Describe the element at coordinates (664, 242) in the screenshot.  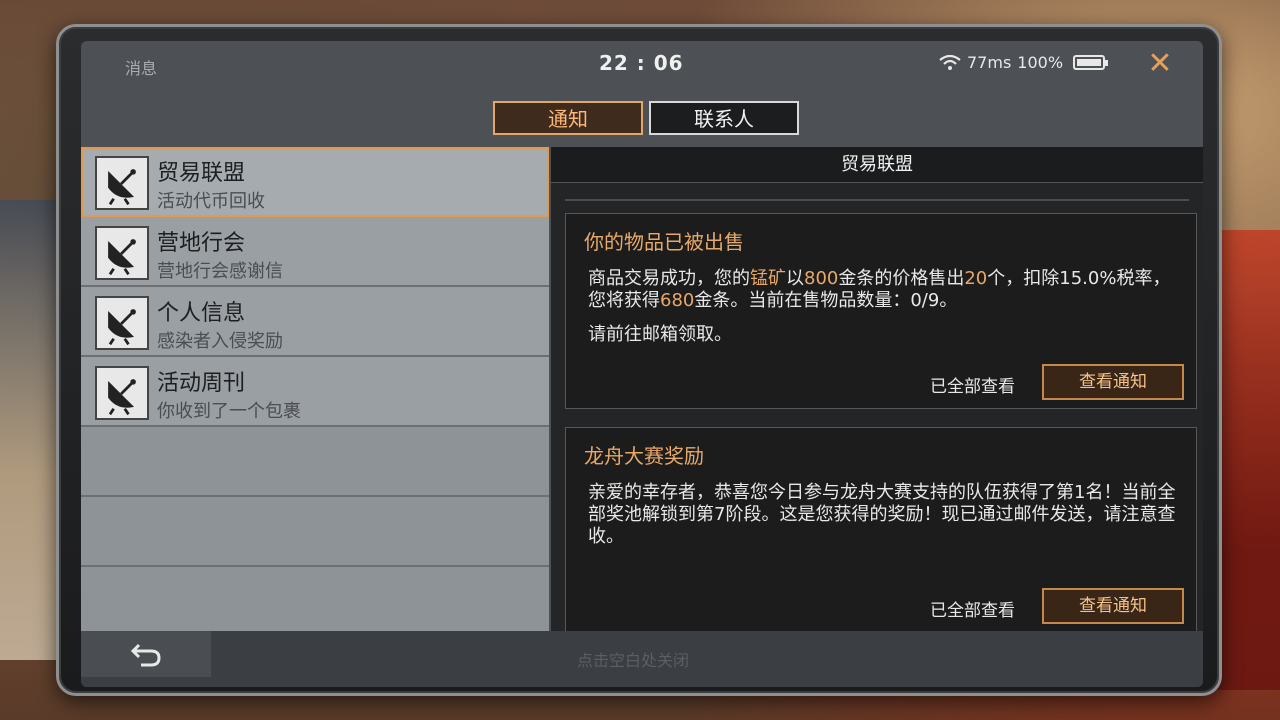
I see `card-title: 你的物品已被出售` at that location.